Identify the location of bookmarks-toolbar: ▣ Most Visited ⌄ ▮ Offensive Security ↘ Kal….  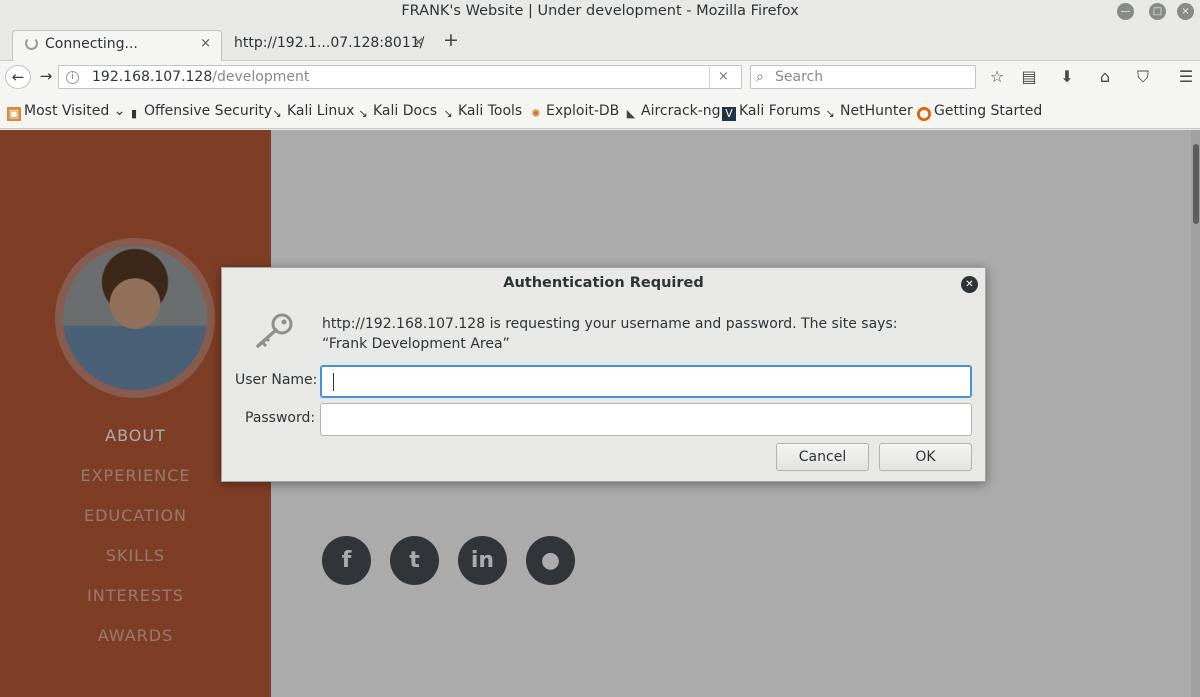
(600, 111).